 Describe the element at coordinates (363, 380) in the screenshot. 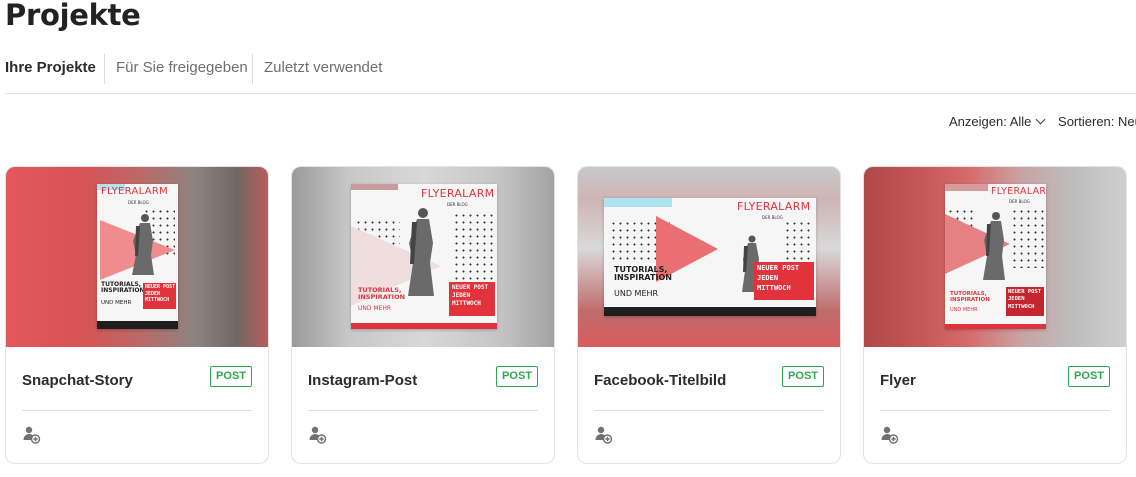

I see `project-title: Instagram-Post` at that location.